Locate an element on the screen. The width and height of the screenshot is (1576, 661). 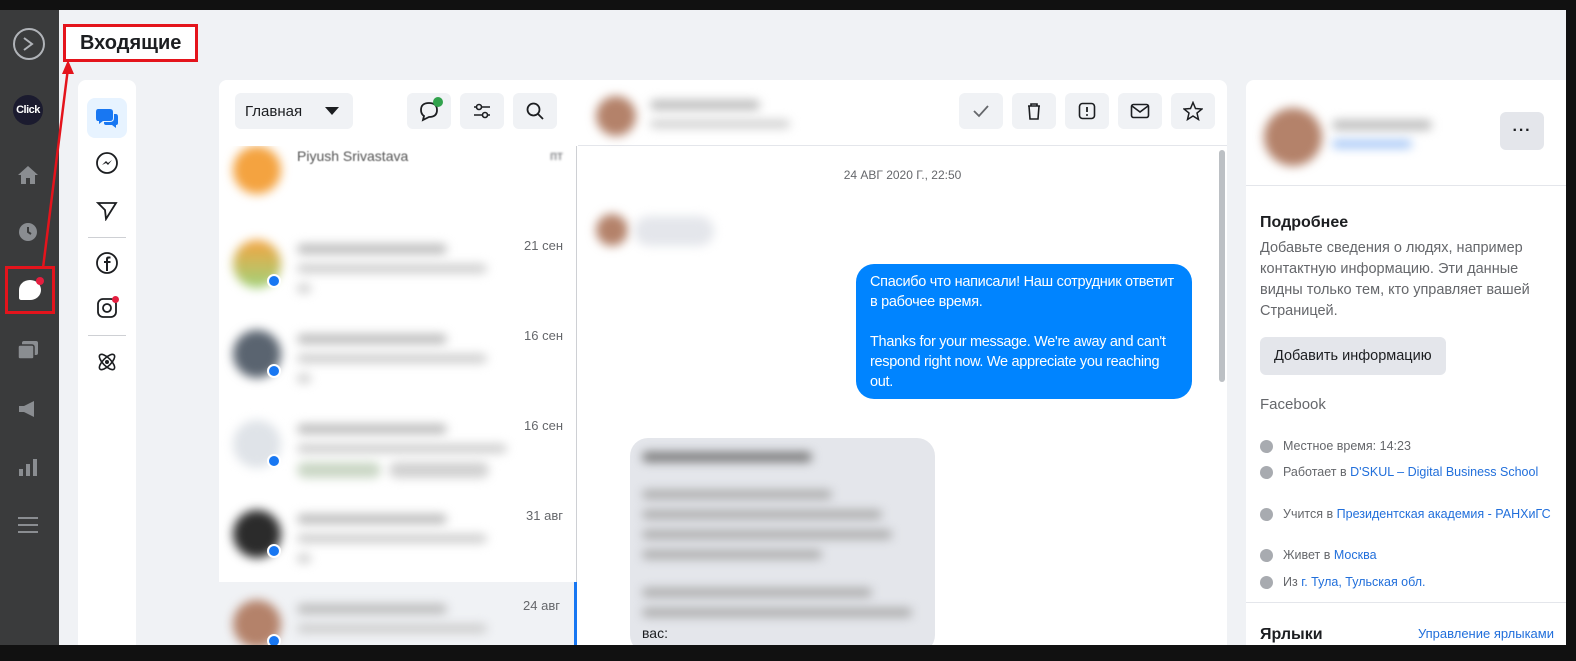
manage-labels-link: Управление ярлыками is located at coordinates (1486, 633).